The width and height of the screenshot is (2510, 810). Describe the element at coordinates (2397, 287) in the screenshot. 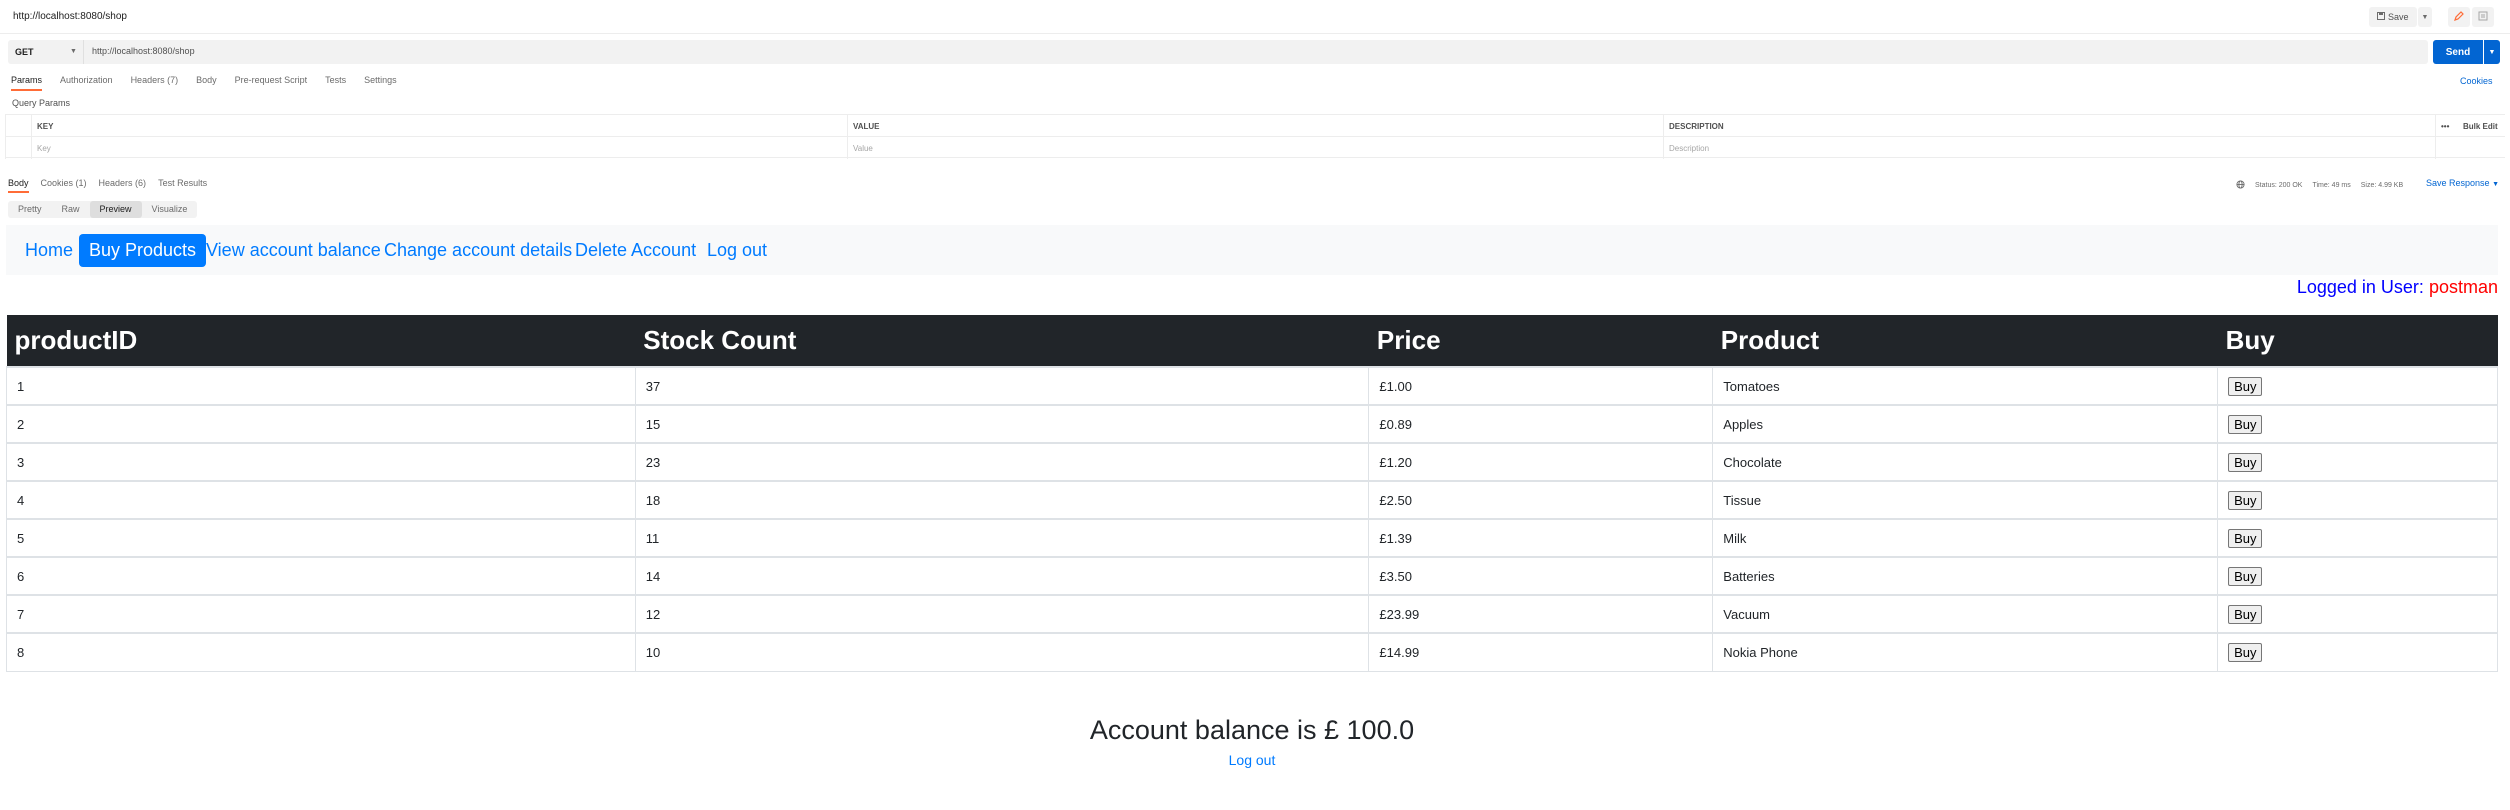

I see `logged-in-user: Logged in User: postman` at that location.